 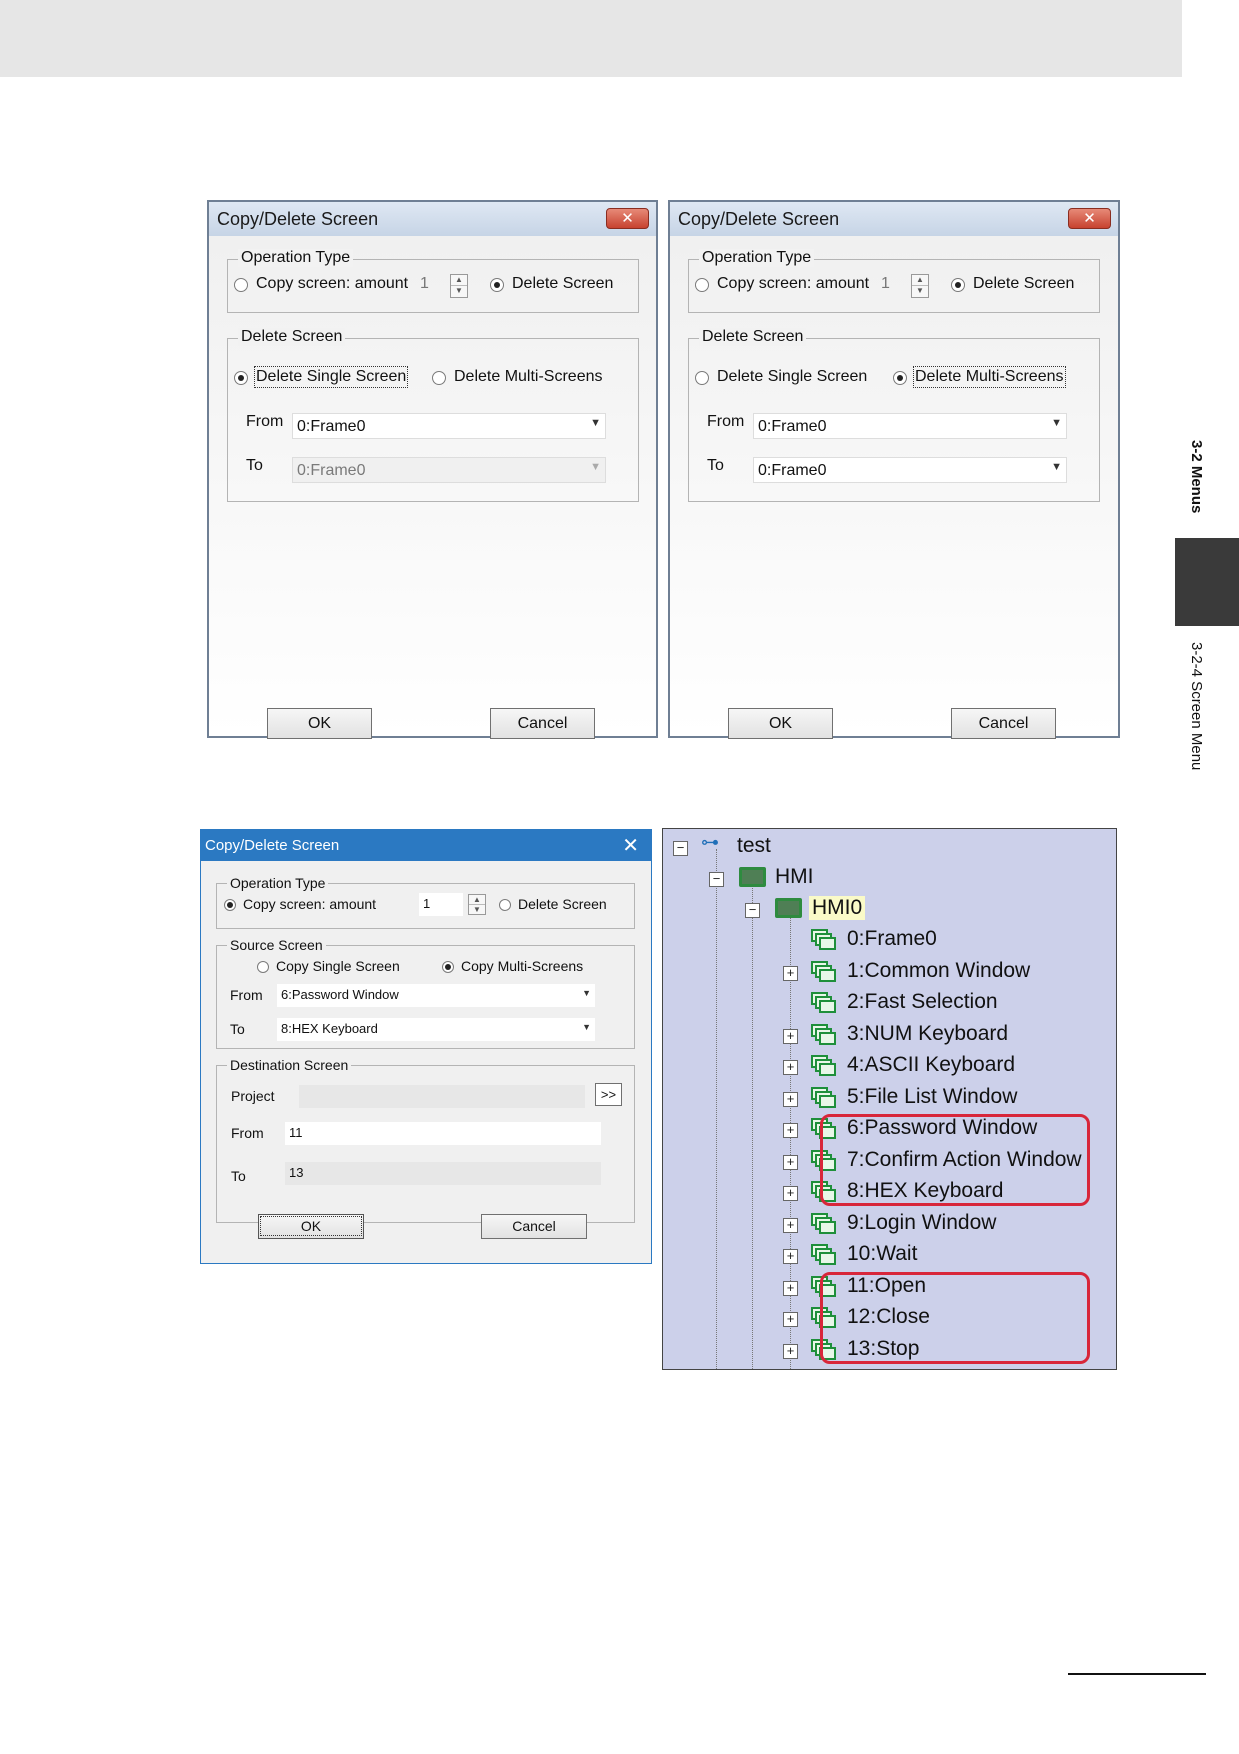 What do you see at coordinates (528, 376) in the screenshot?
I see `delete-multi-label: Delete Multi-Screens` at bounding box center [528, 376].